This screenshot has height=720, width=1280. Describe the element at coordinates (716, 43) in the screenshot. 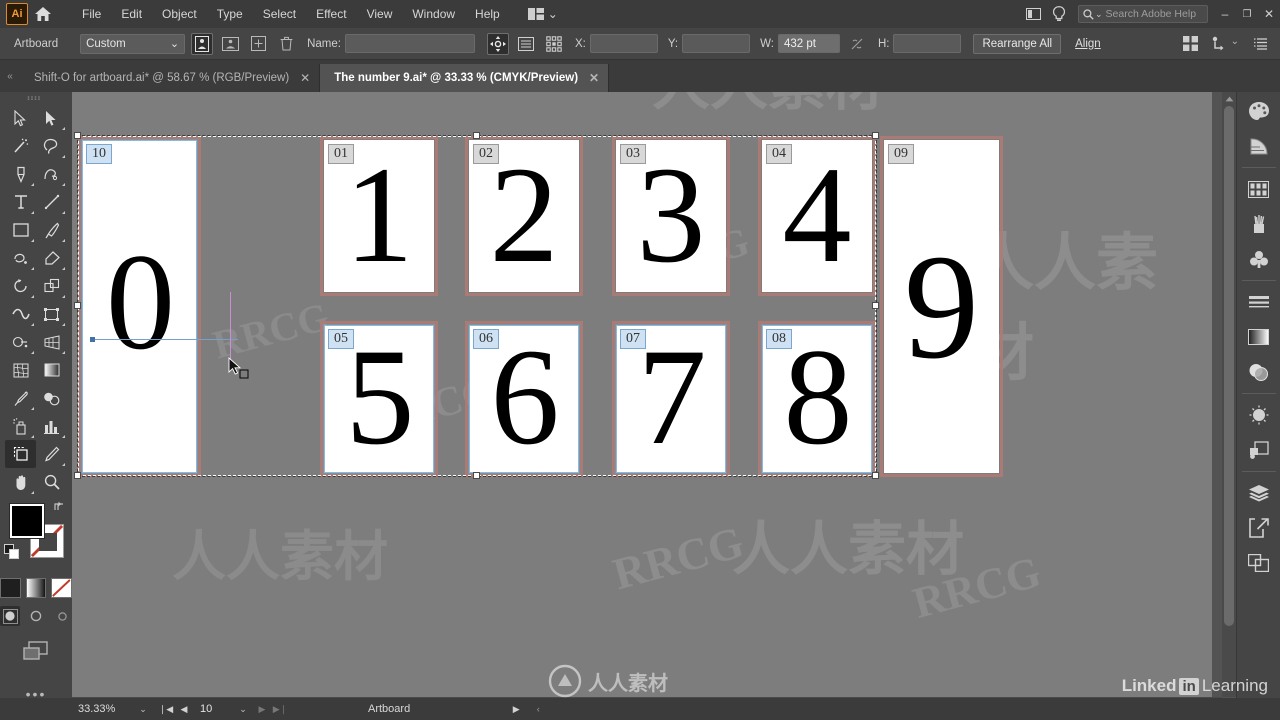

I see `y-coord-input` at that location.